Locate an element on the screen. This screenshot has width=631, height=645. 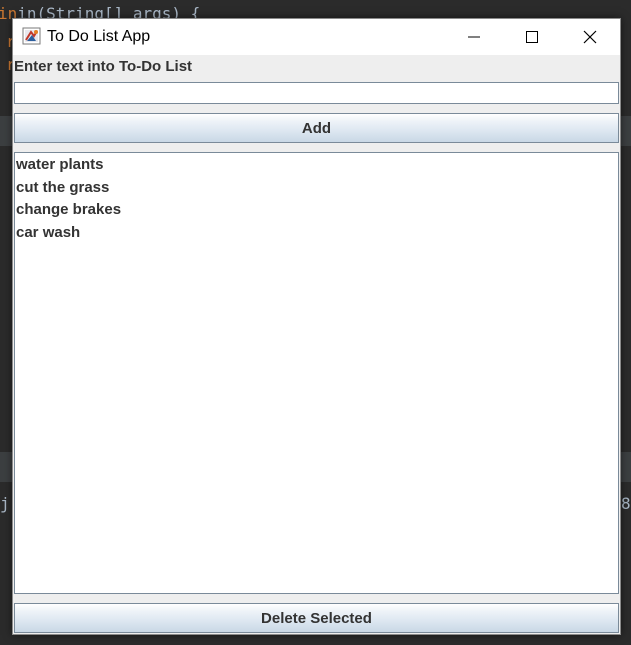
minimize-button is located at coordinates (474, 37).